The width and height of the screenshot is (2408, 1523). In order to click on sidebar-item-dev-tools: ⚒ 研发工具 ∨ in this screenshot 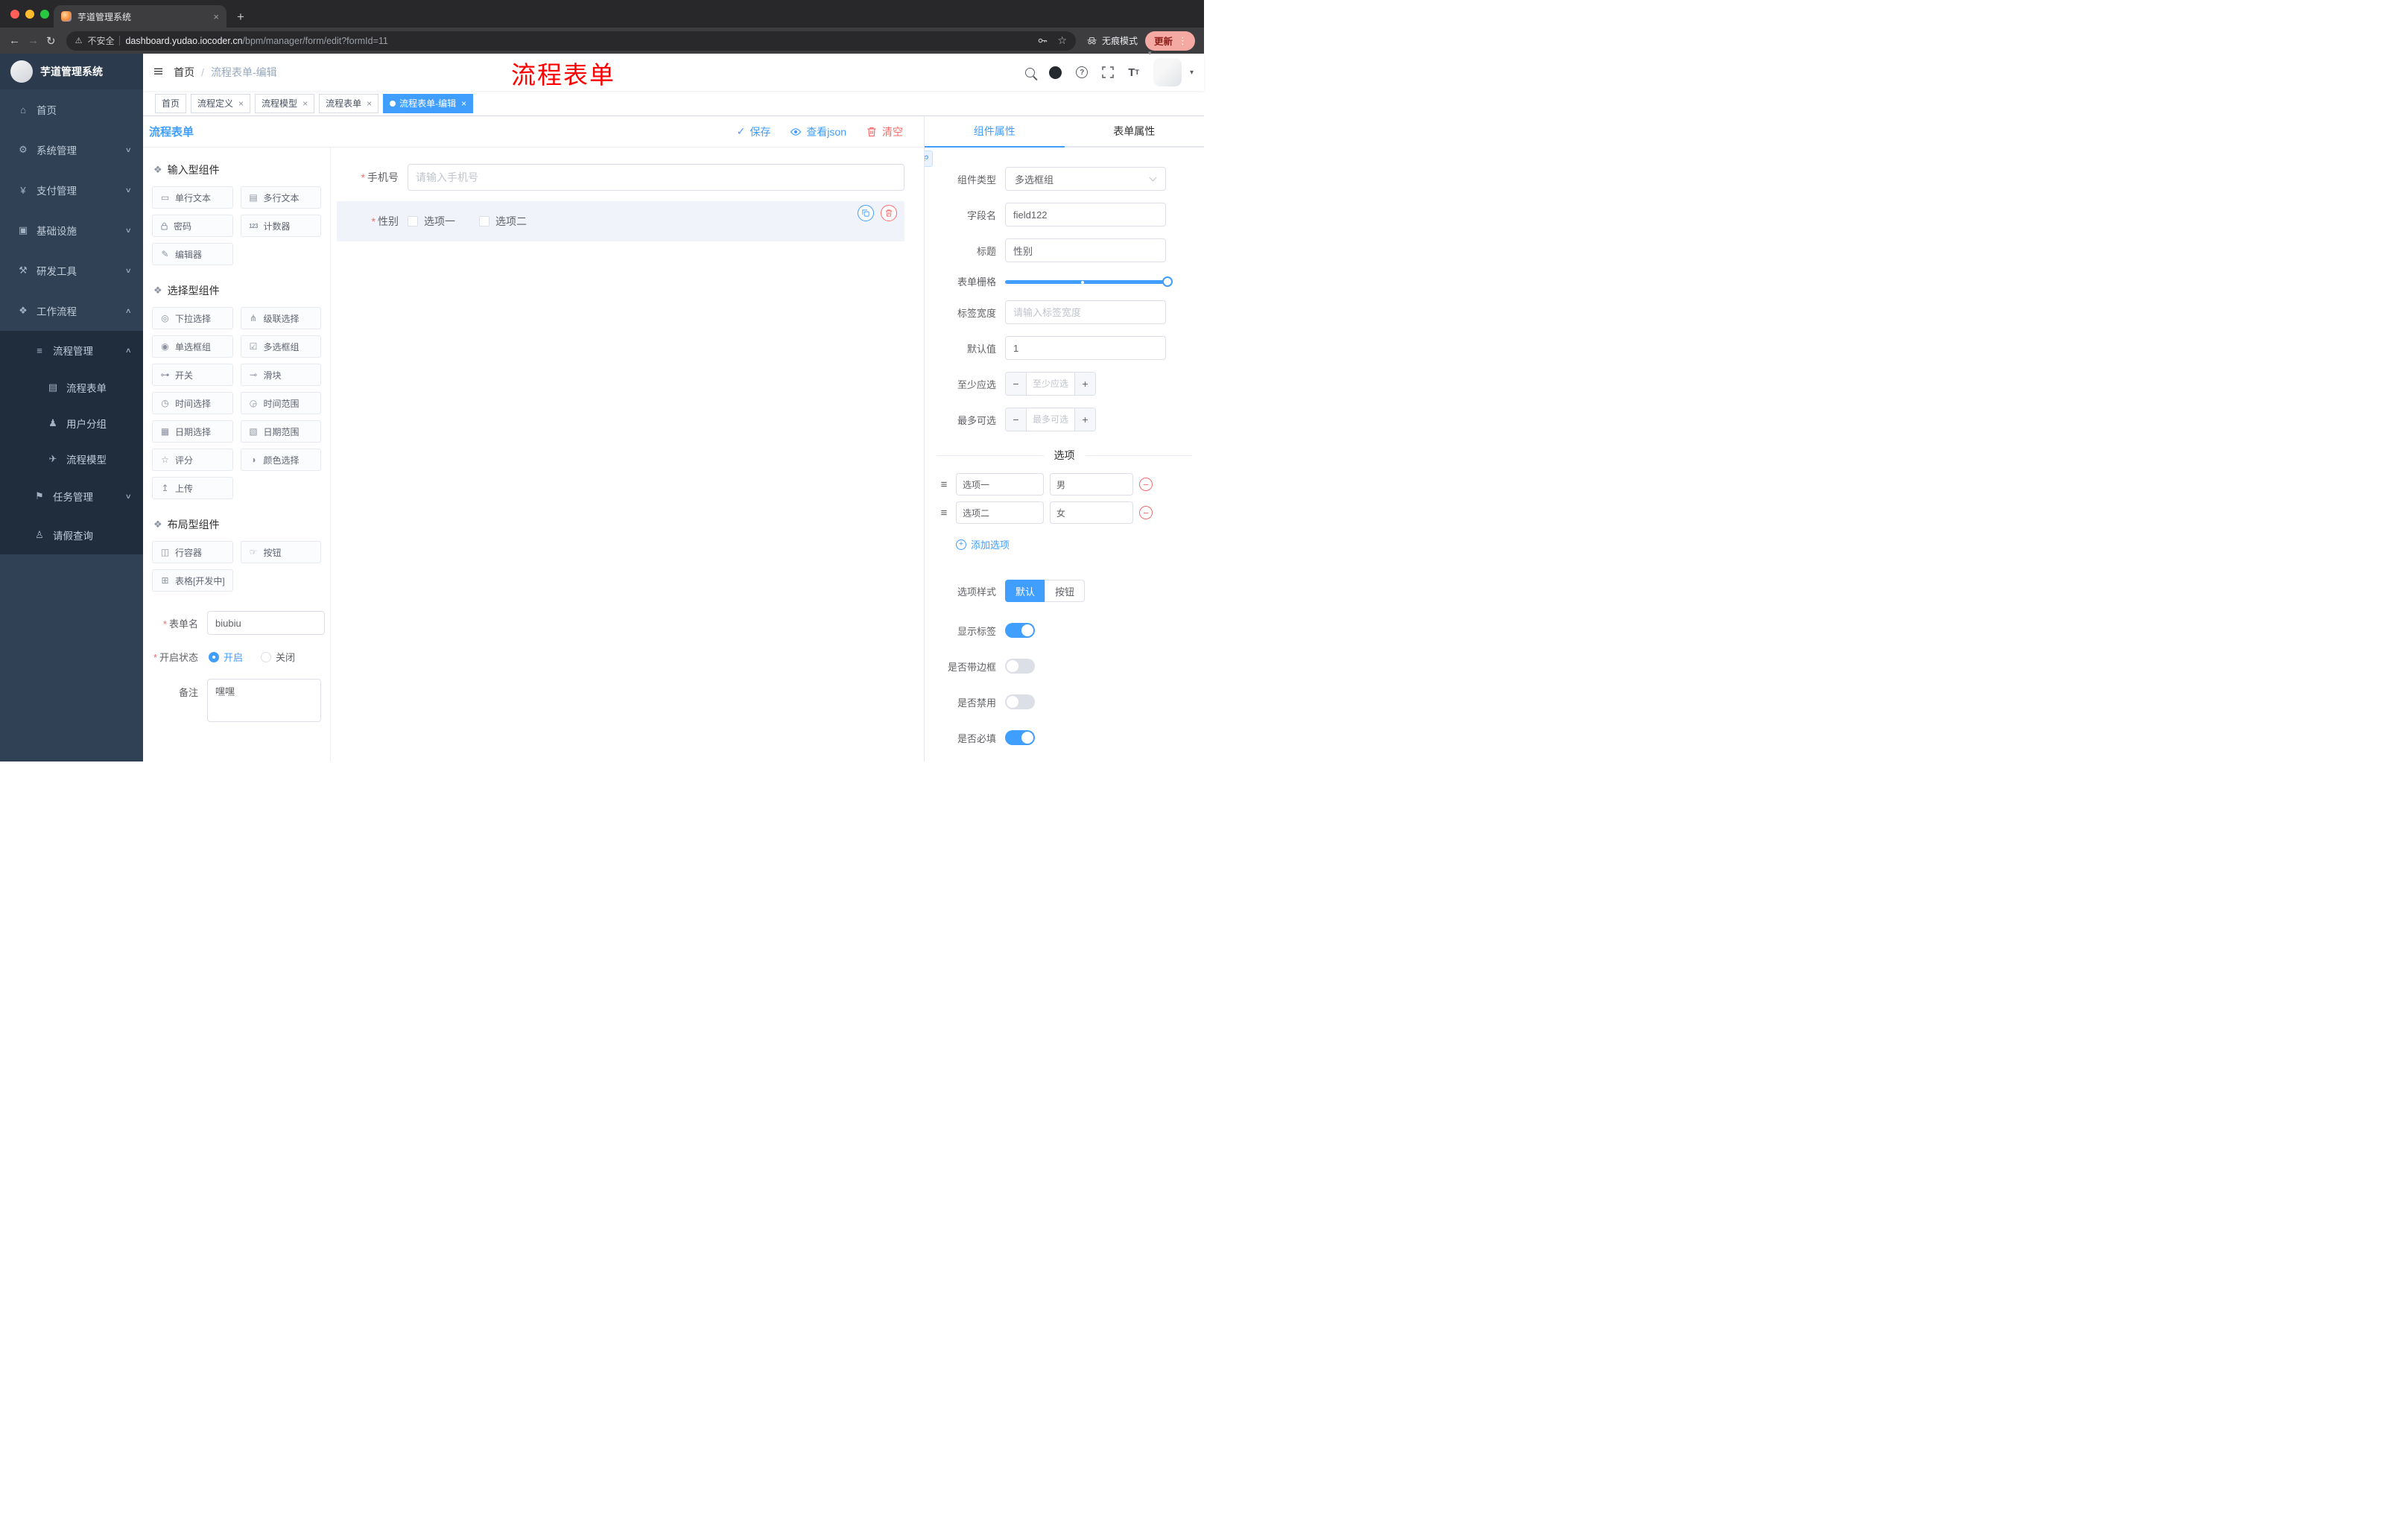, I will do `click(71, 271)`.